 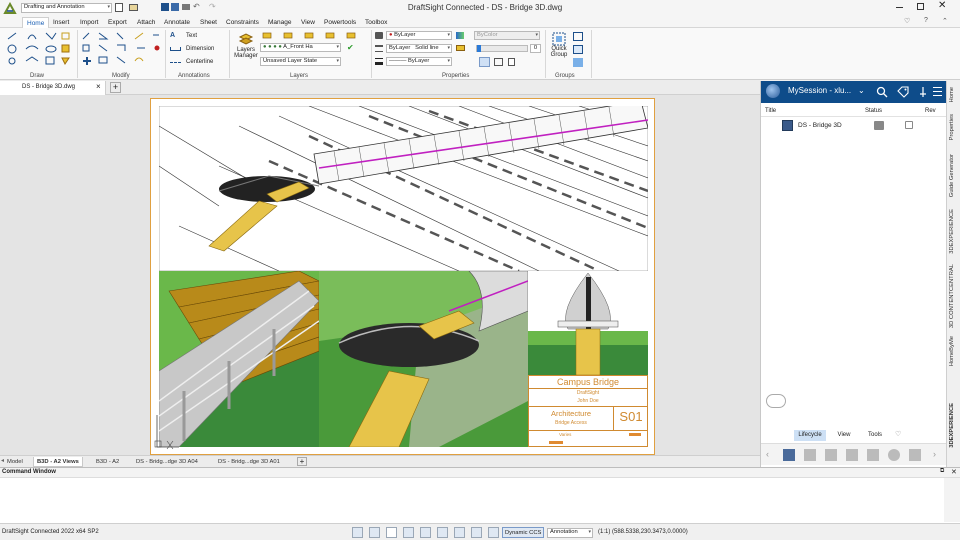 I want to click on tab-export: Export, so click(x=117, y=22).